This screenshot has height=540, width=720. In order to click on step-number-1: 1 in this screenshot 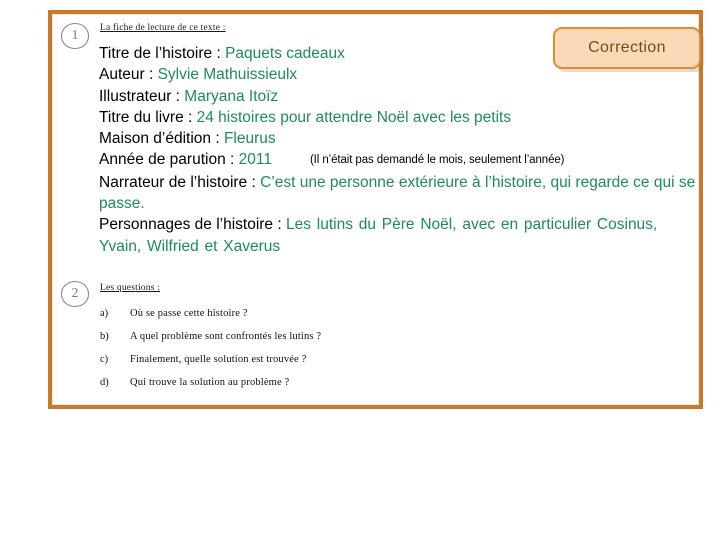, I will do `click(75, 36)`.